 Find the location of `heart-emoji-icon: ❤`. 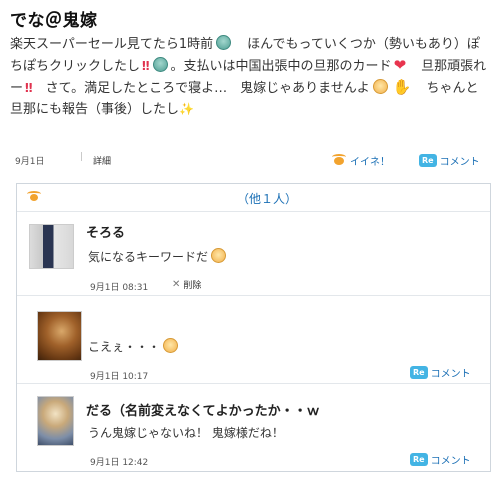

heart-emoji-icon: ❤ is located at coordinates (400, 65).